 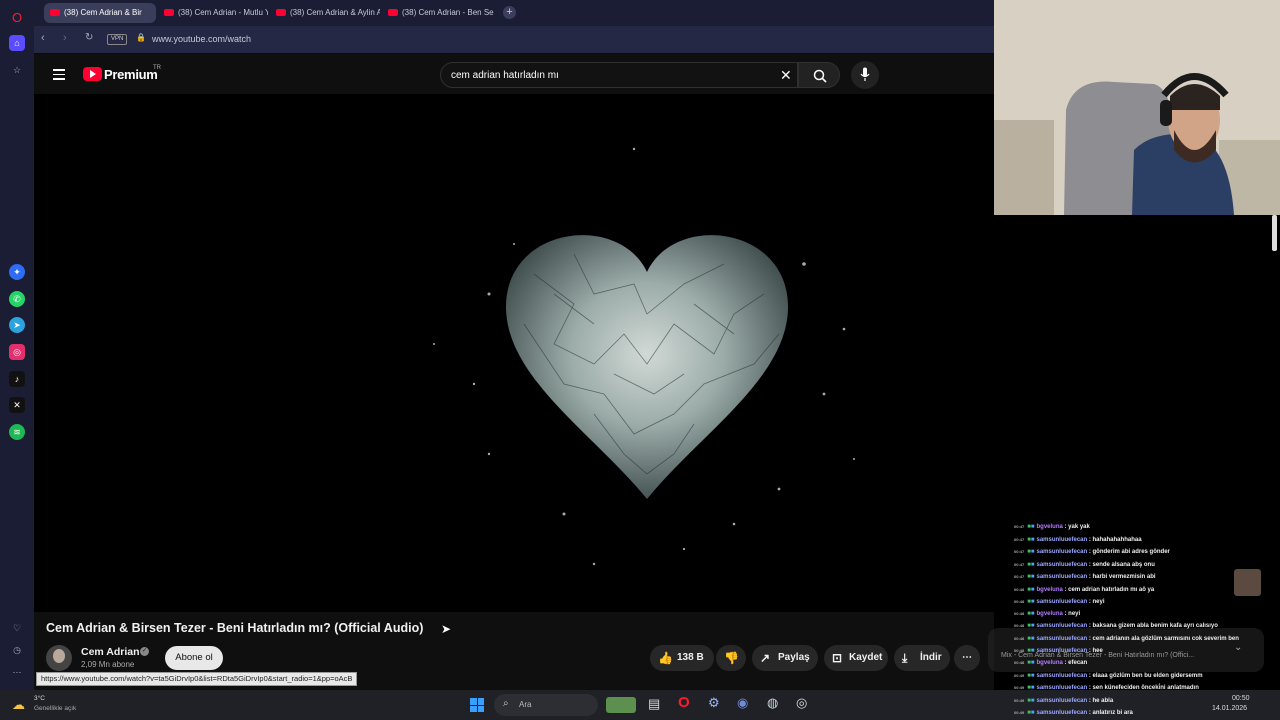 I want to click on share-button: ↗ Paylaş, so click(x=785, y=658).